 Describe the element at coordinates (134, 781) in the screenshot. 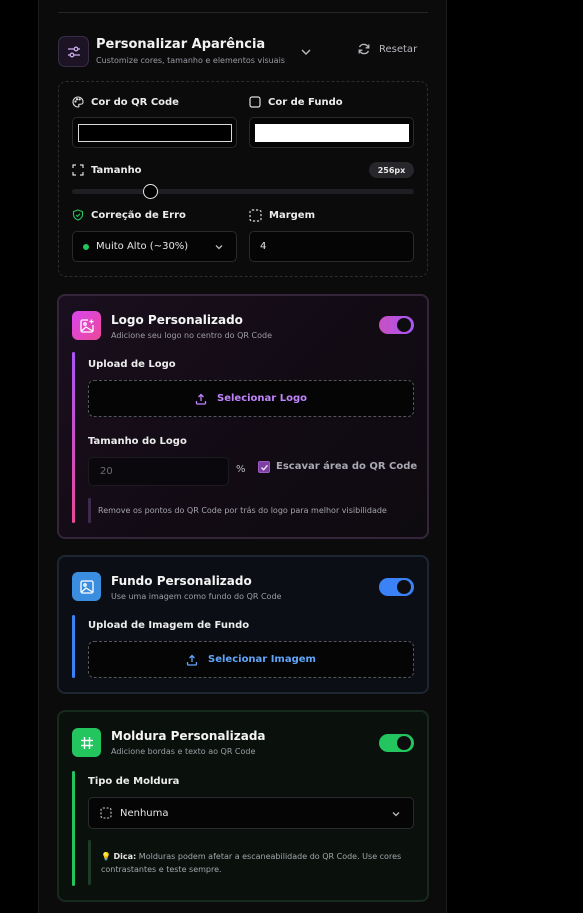

I see `frame-type-label: Tipo de Moldura` at that location.